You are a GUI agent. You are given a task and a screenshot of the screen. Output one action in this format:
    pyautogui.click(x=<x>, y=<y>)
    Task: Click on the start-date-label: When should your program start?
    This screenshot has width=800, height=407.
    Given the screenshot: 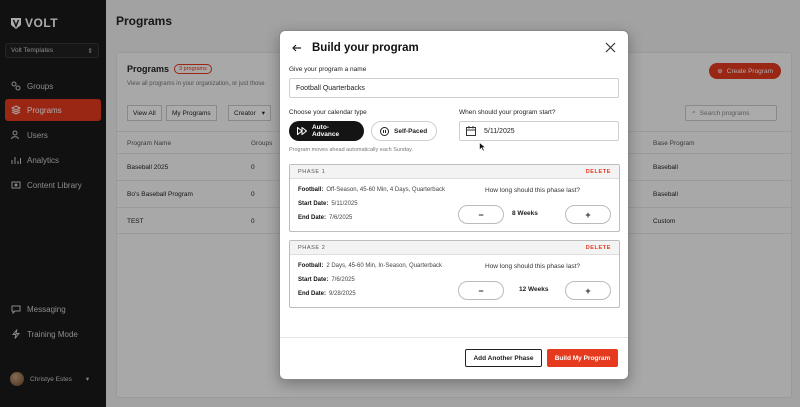 What is the action you would take?
    pyautogui.click(x=507, y=112)
    